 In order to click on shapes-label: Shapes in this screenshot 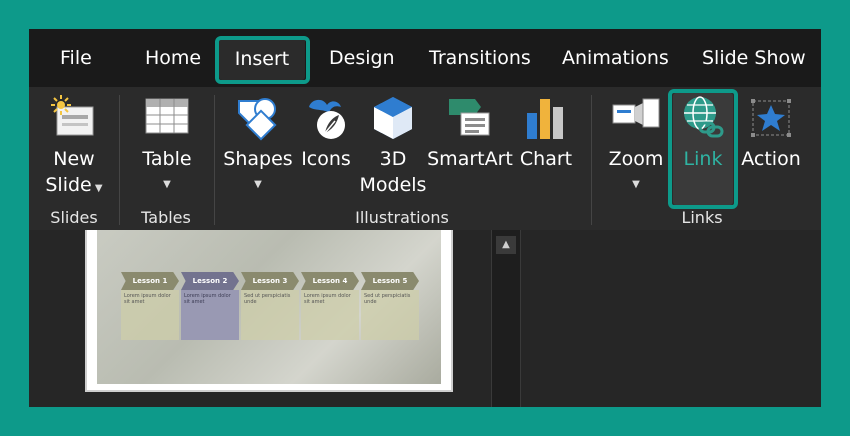, I will do `click(258, 159)`.